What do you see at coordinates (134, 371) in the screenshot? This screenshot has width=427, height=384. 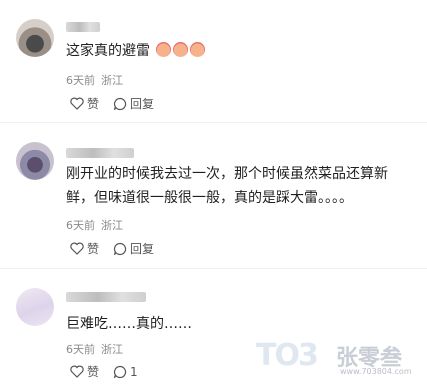 I see `reply-count: 1` at bounding box center [134, 371].